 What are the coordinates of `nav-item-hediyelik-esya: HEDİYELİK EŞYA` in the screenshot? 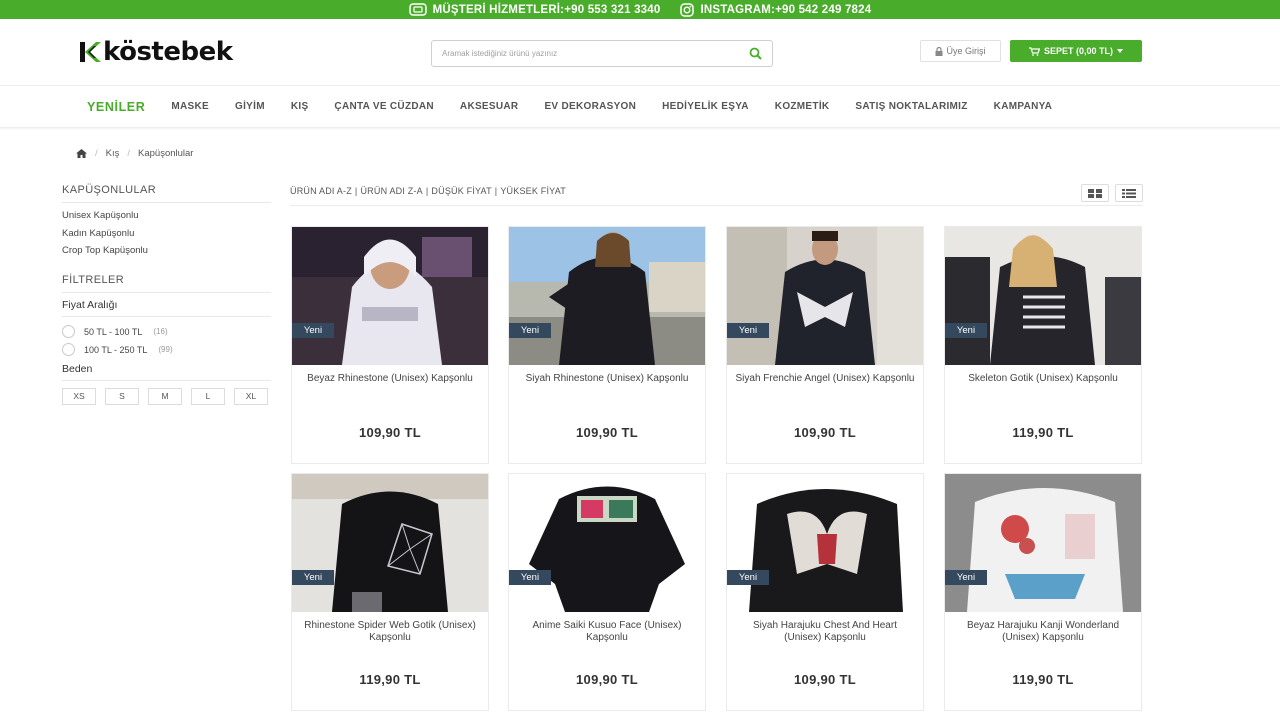 It's located at (705, 106).